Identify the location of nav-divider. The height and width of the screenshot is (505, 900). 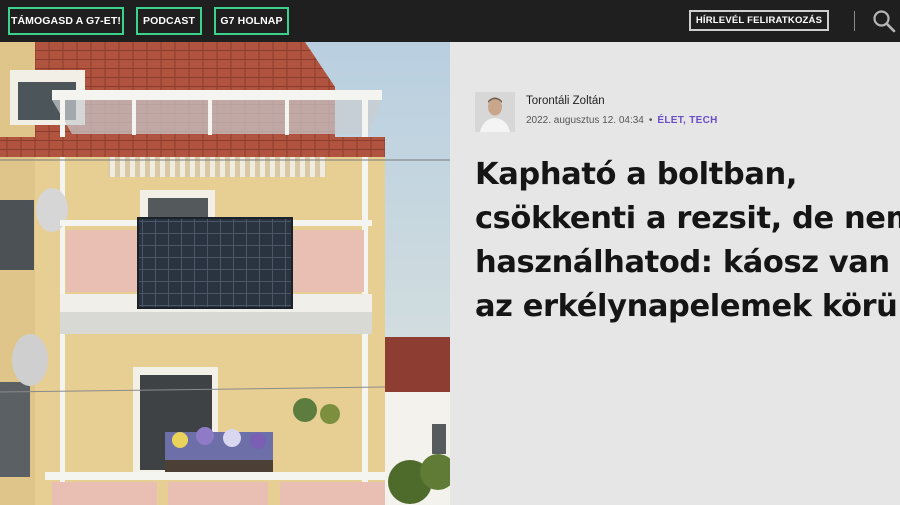
(854, 21).